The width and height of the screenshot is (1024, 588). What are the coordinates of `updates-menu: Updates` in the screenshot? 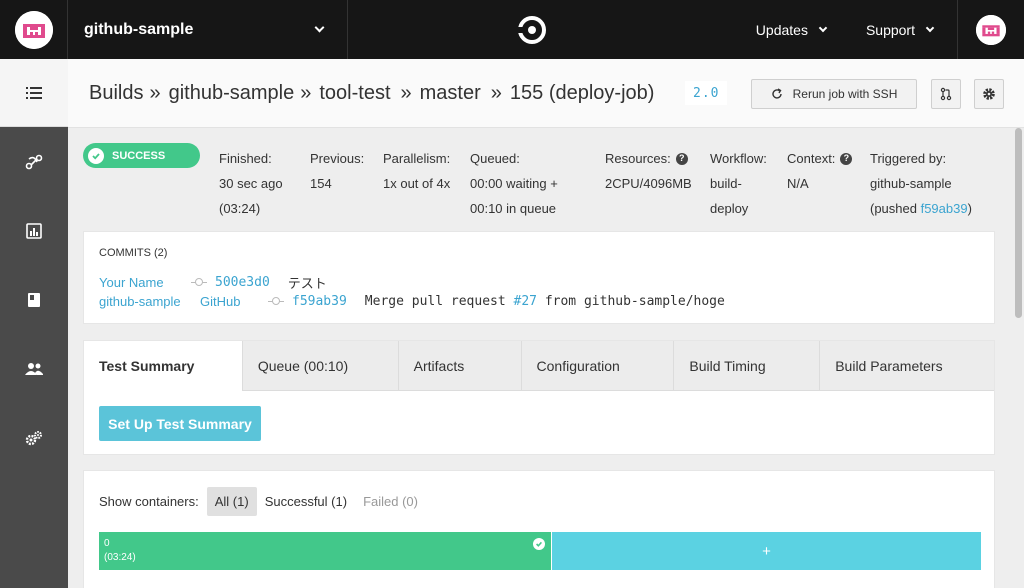 It's located at (792, 30).